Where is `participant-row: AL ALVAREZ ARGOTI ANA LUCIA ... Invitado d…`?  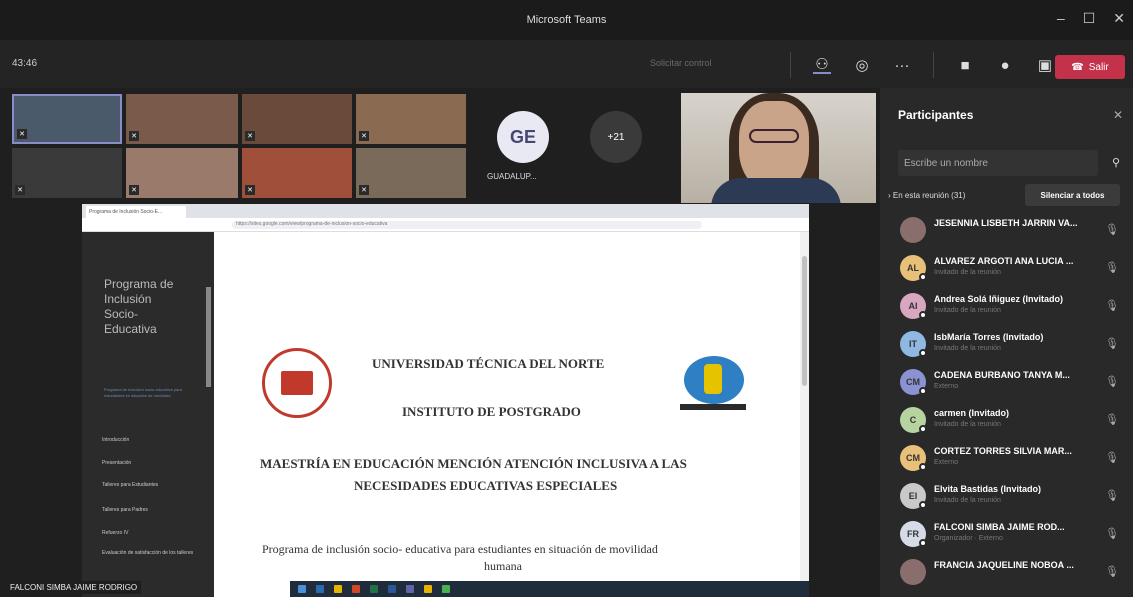 participant-row: AL ALVAREZ ARGOTI ANA LUCIA ... Invitado d… is located at coordinates (1011, 269).